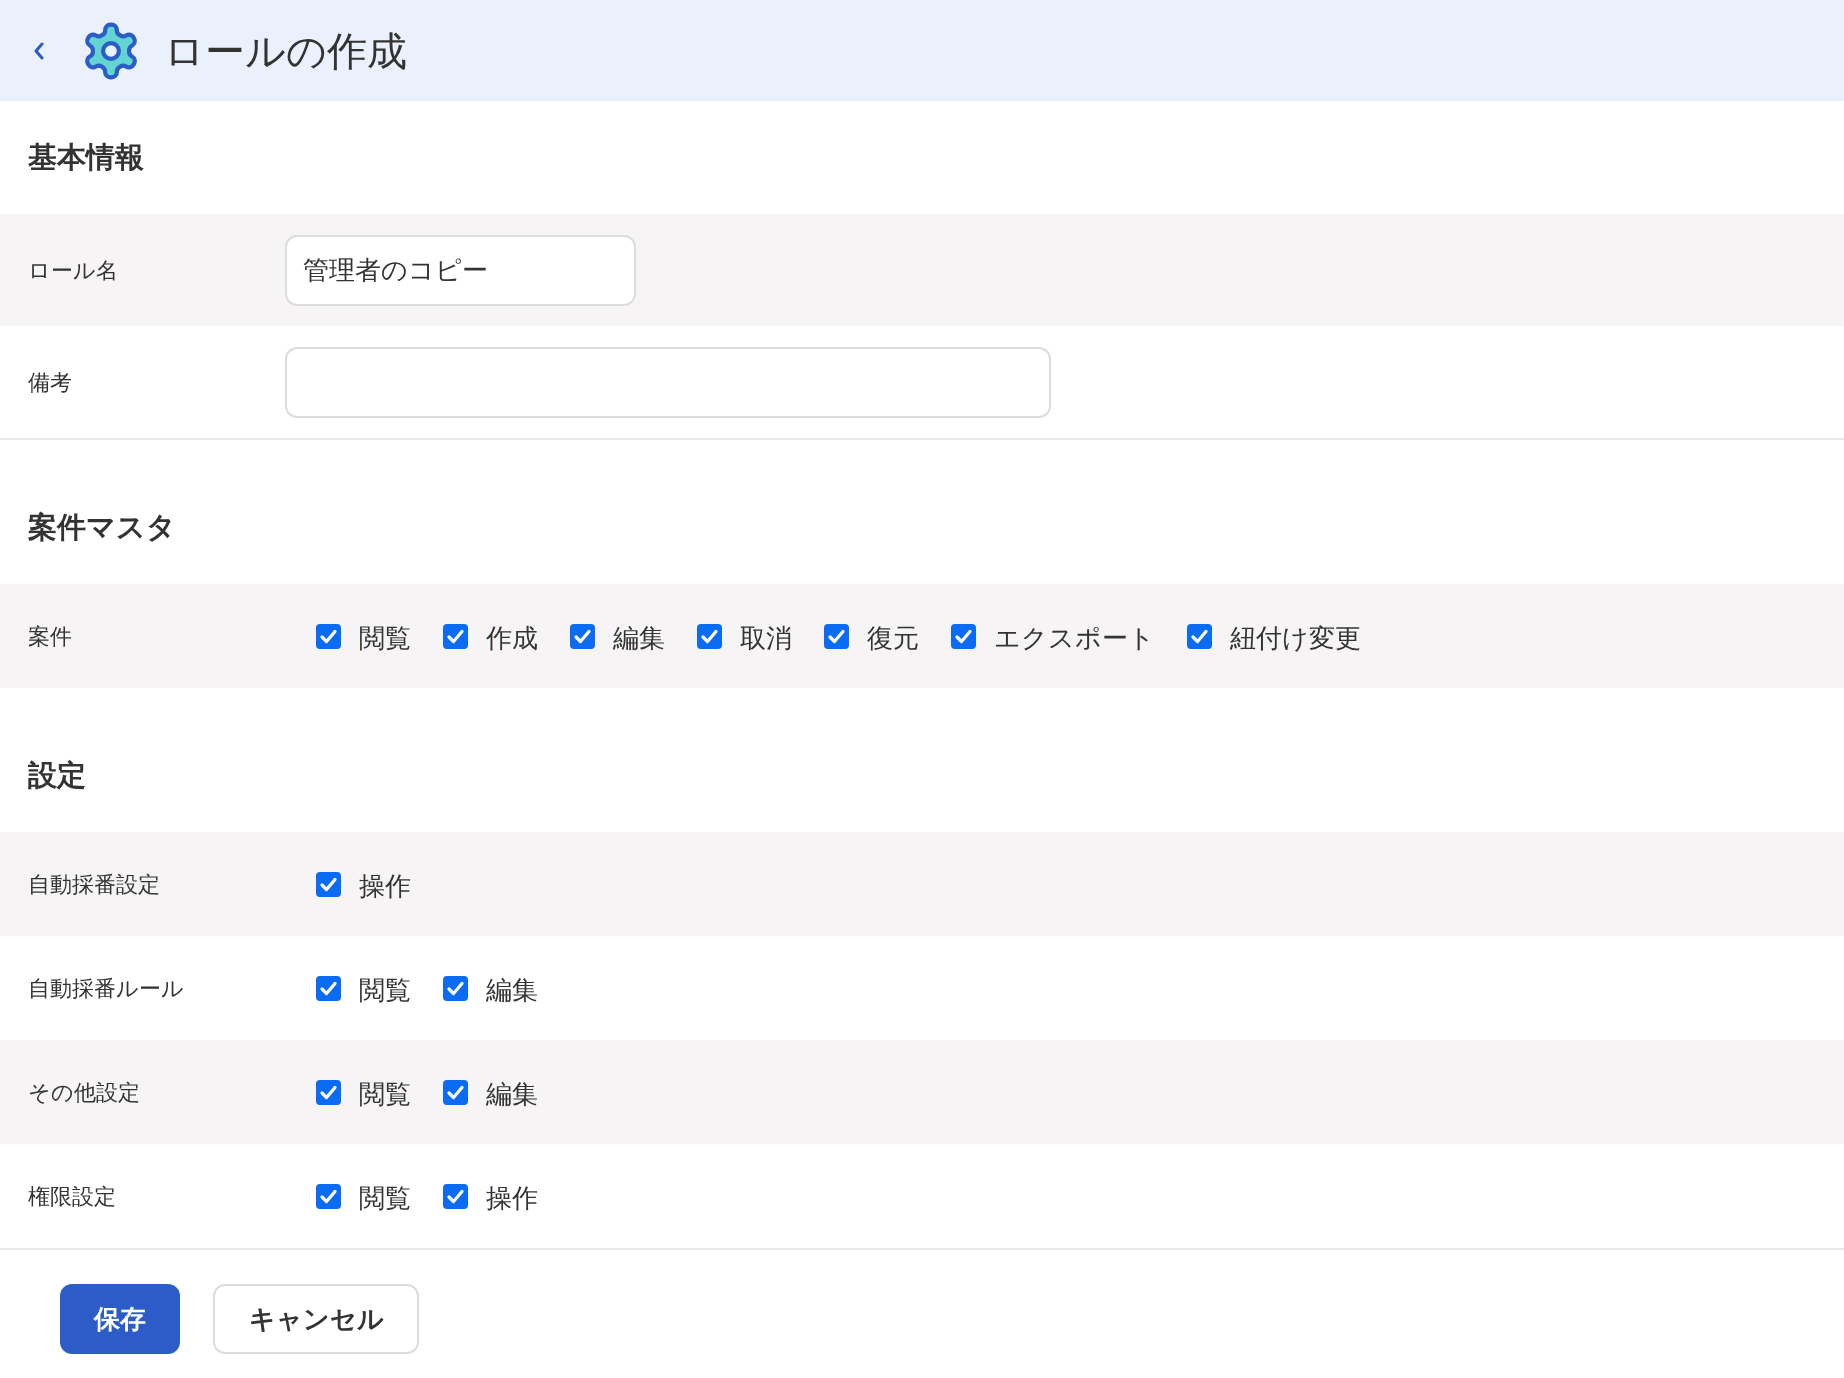 This screenshot has width=1844, height=1378. I want to click on gear-icon, so click(111, 50).